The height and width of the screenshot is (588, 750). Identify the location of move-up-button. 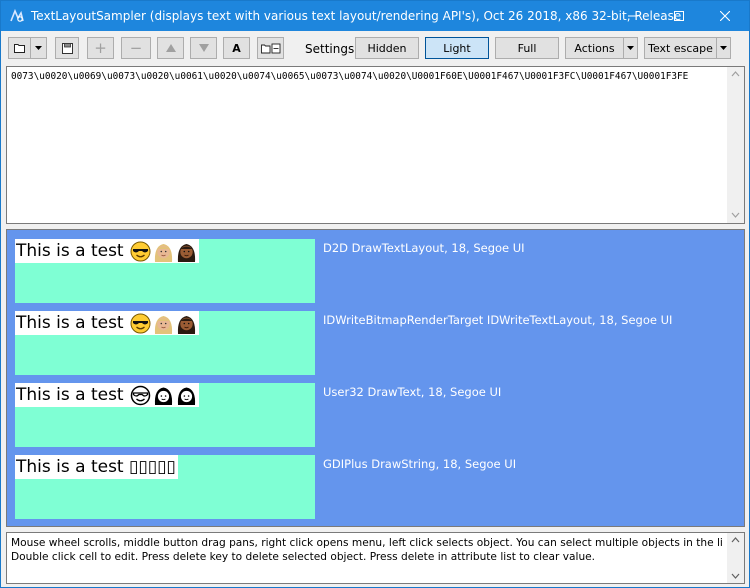
(170, 48).